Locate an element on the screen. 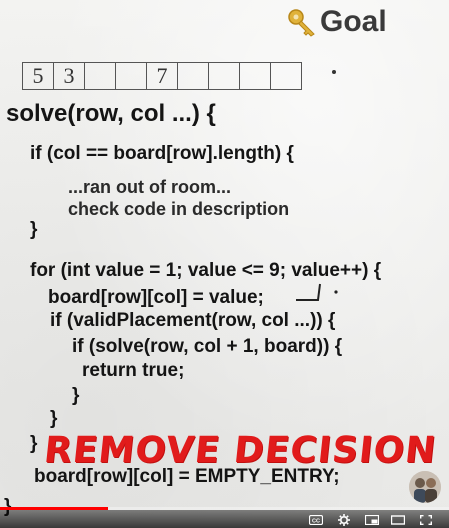 The height and width of the screenshot is (528, 449). code-comment: check code in description is located at coordinates (179, 209).